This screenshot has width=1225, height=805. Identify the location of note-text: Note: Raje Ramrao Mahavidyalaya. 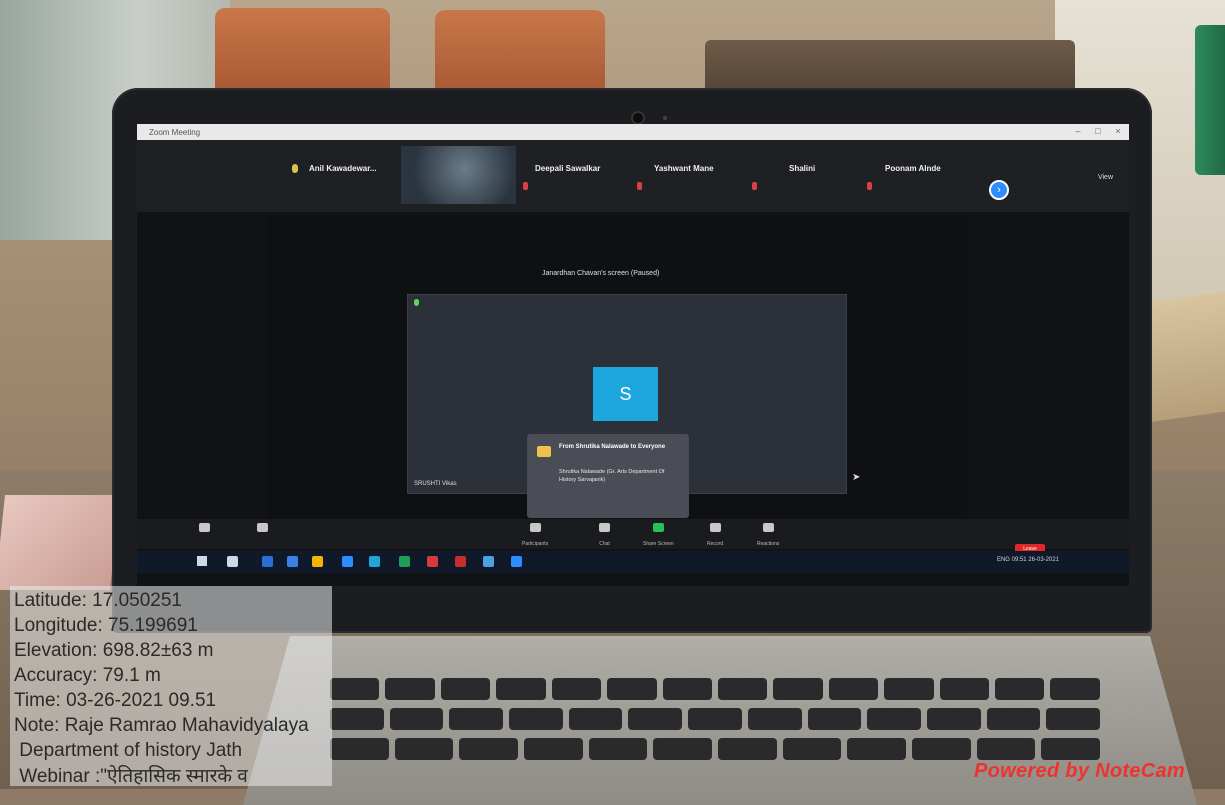
(161, 725).